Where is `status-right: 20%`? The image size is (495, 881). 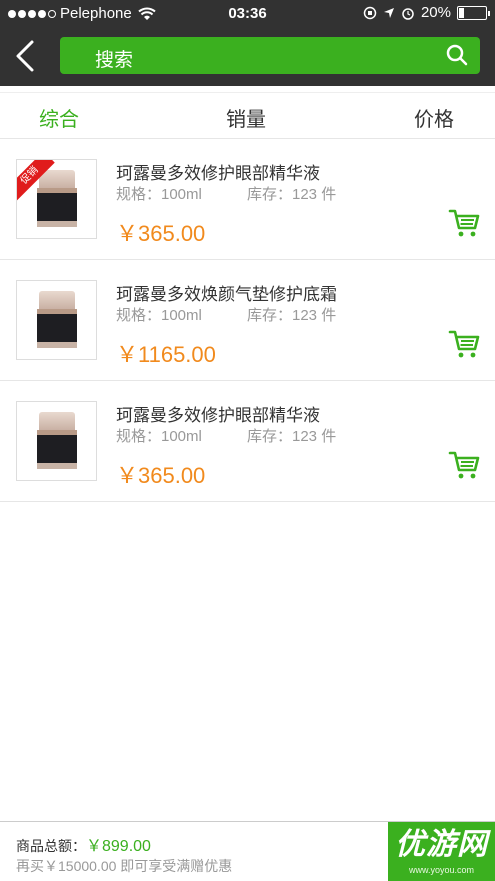 status-right: 20% is located at coordinates (426, 12).